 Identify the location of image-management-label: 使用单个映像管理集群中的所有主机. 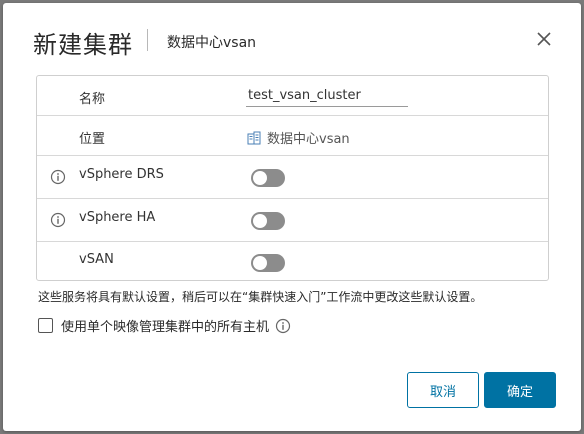
(165, 327).